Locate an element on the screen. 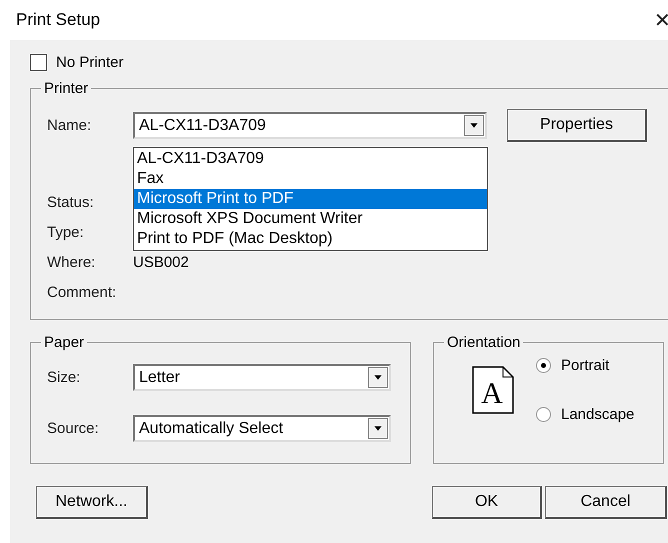 The width and height of the screenshot is (668, 543). group-title: Paper is located at coordinates (64, 342).